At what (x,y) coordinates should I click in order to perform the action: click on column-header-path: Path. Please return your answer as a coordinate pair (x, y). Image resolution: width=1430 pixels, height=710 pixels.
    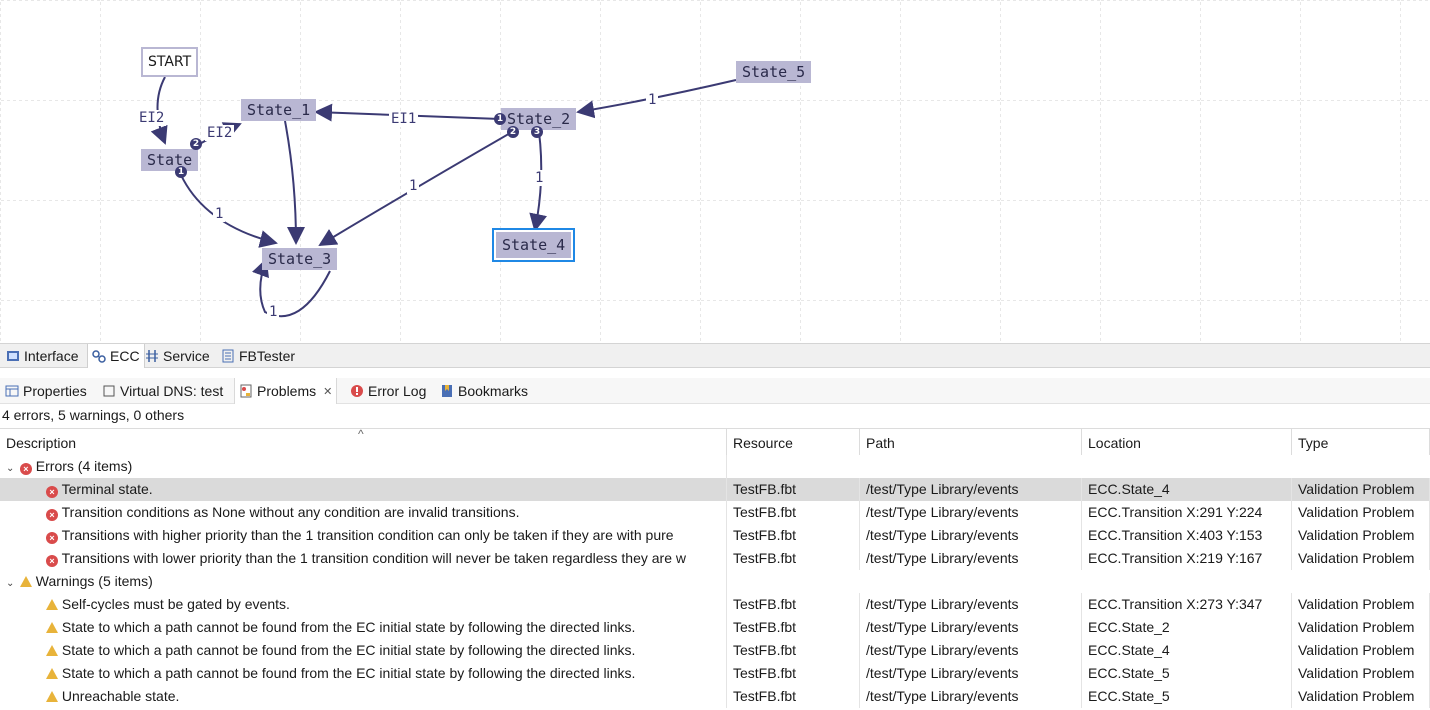
    Looking at the image, I should click on (971, 443).